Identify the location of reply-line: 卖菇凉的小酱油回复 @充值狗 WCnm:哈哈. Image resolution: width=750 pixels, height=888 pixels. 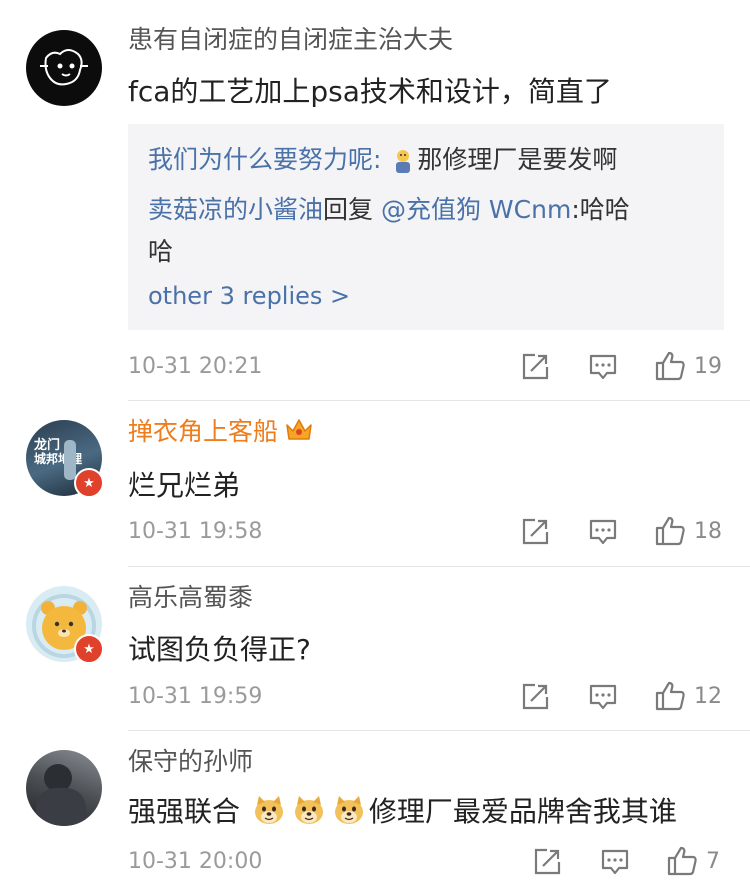
(389, 208).